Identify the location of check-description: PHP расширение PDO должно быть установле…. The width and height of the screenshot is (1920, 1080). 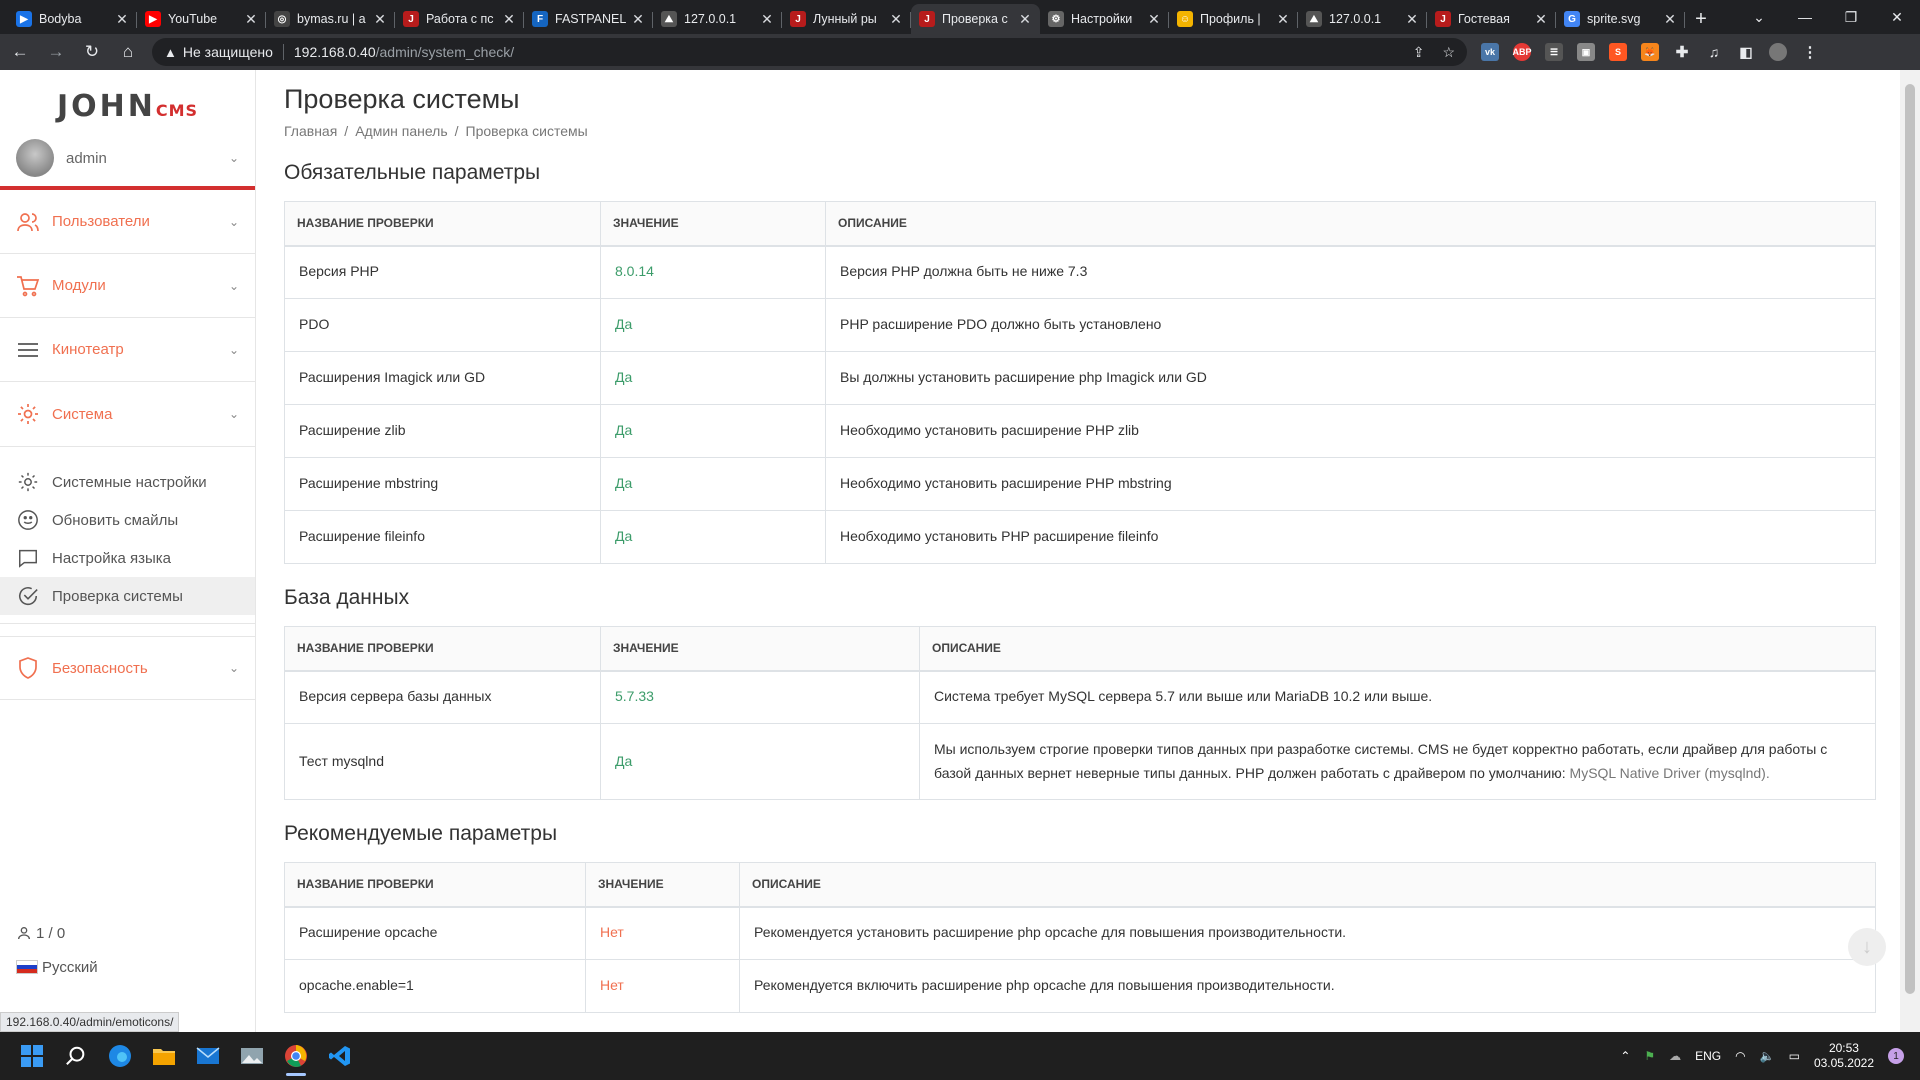
(1350, 325).